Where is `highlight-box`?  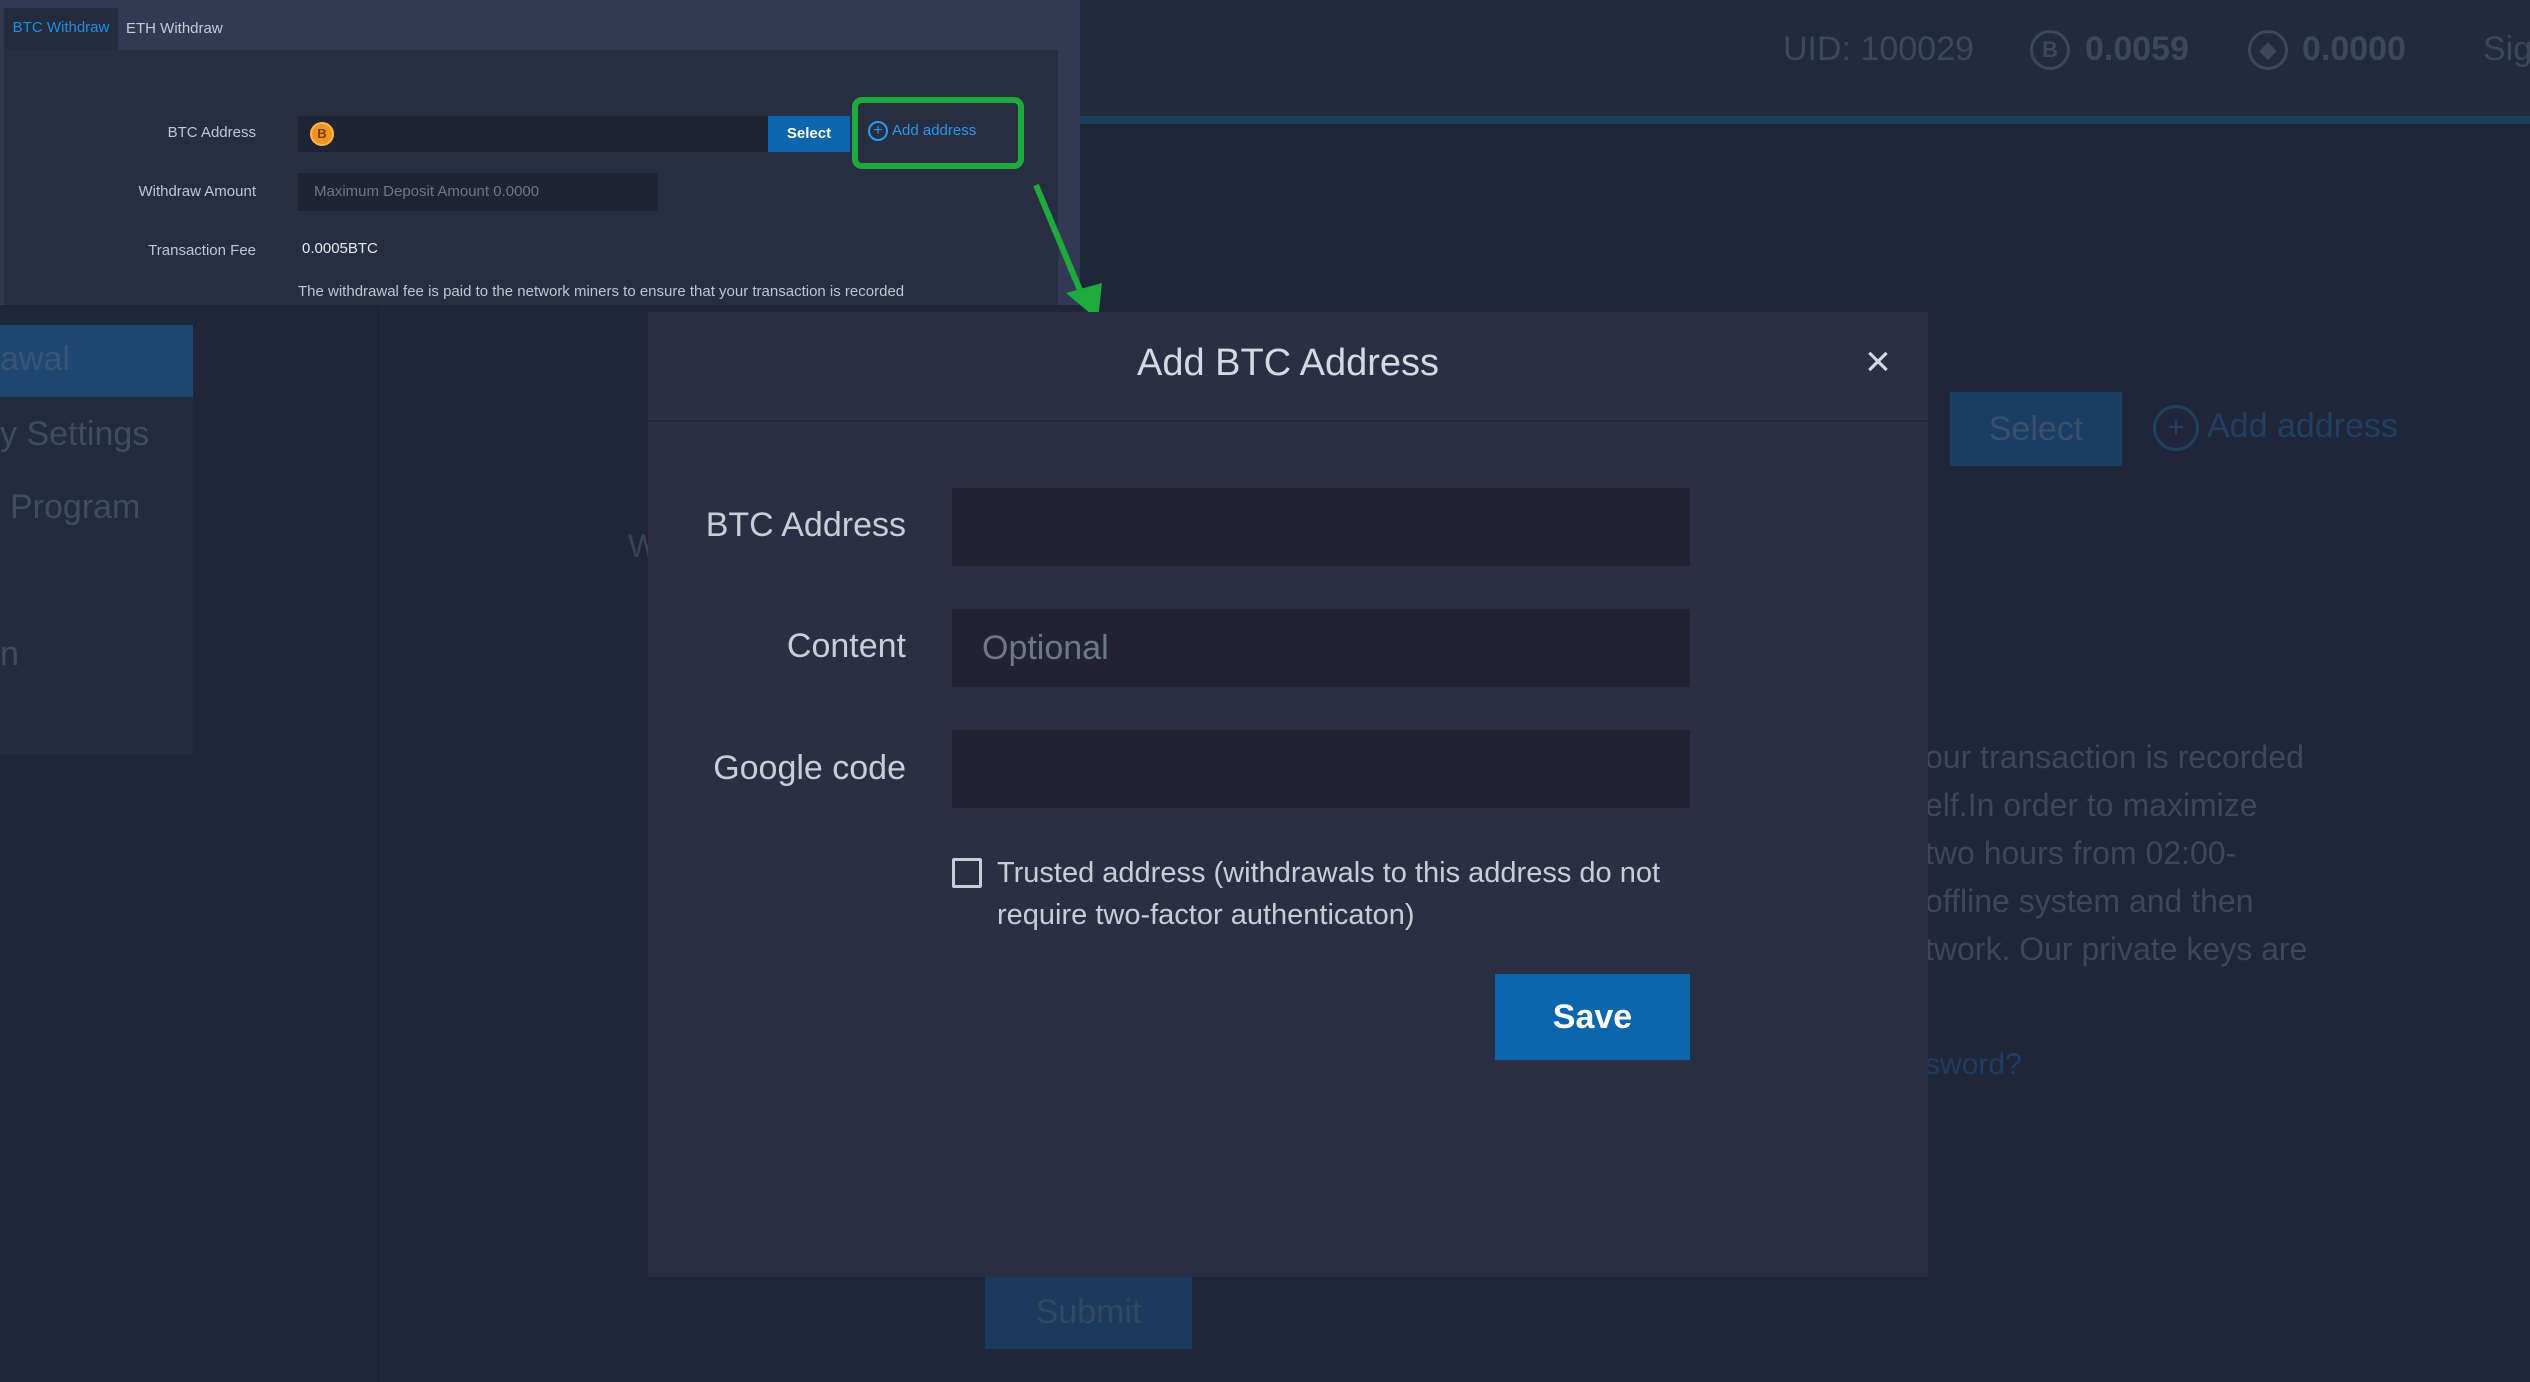
highlight-box is located at coordinates (938, 133).